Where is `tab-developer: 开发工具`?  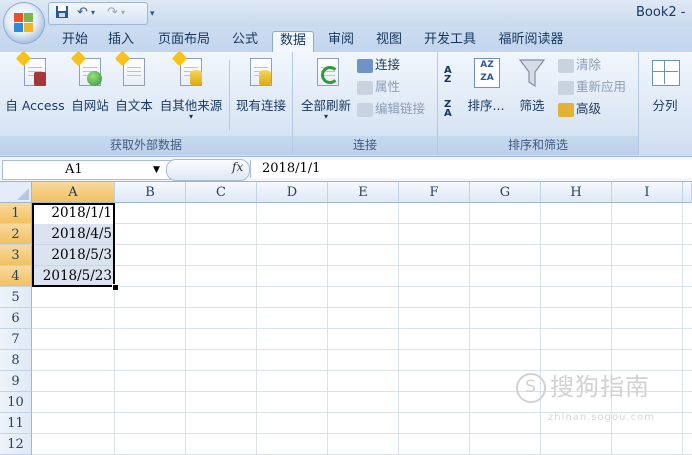 tab-developer: 开发工具 is located at coordinates (450, 41).